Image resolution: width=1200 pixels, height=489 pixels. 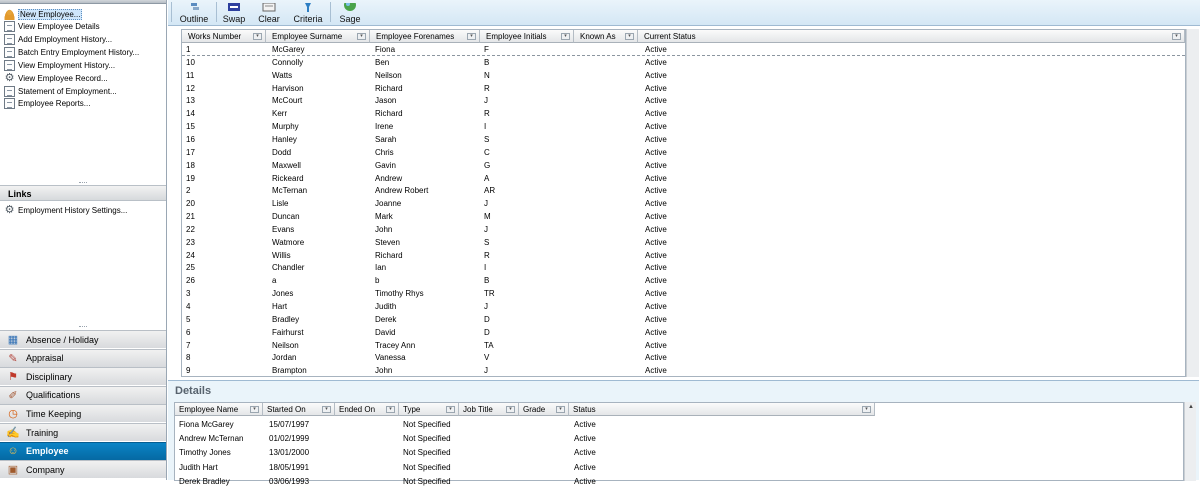 I want to click on column-header-label: Current Status, so click(x=670, y=36).